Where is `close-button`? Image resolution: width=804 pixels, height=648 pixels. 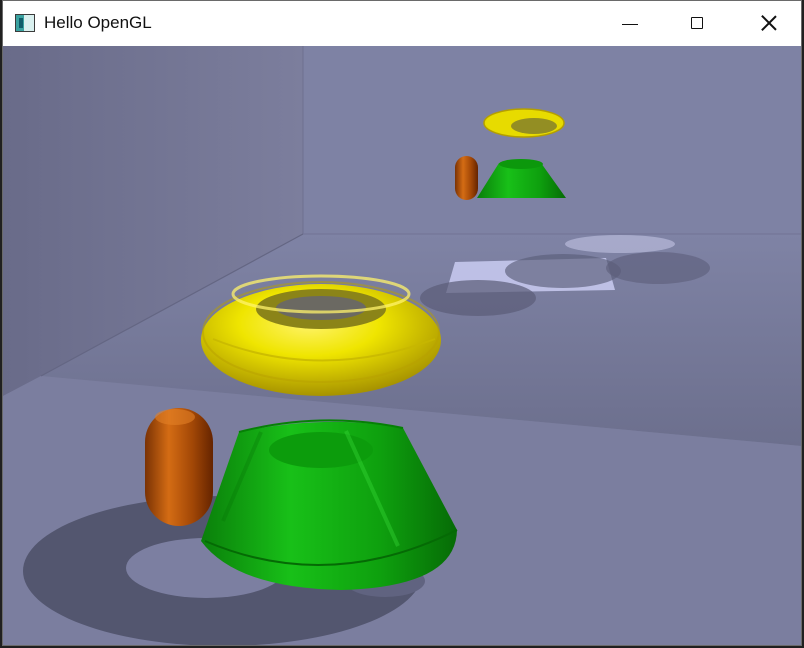 close-button is located at coordinates (767, 23).